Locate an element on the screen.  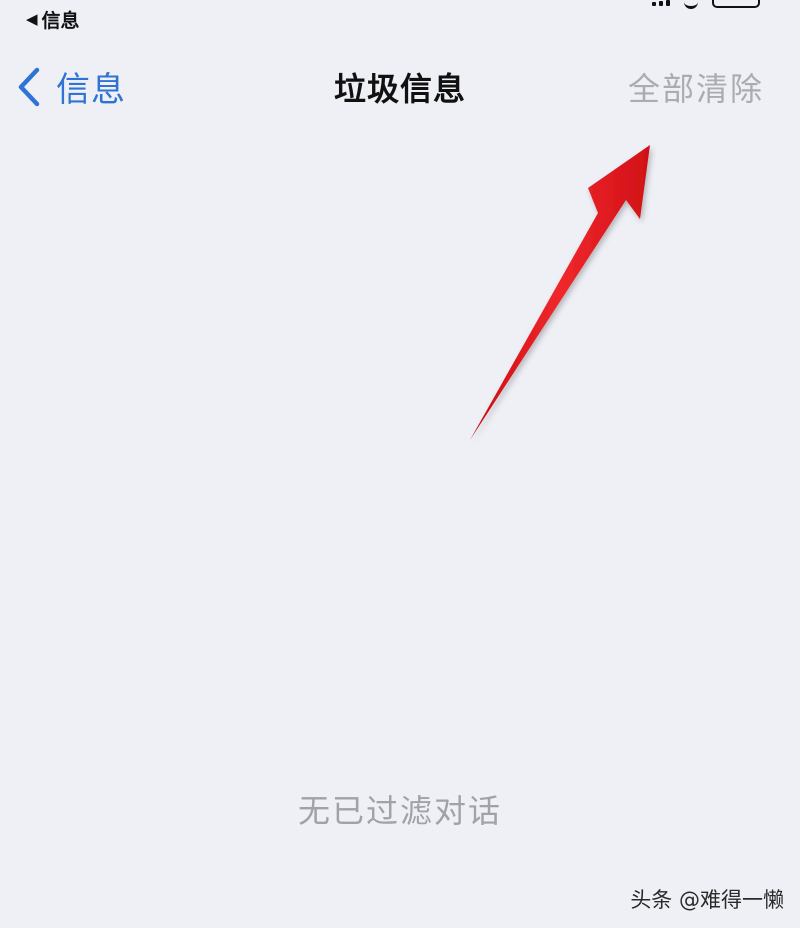
empty-state-message: 无已过滤对话 is located at coordinates (399, 811).